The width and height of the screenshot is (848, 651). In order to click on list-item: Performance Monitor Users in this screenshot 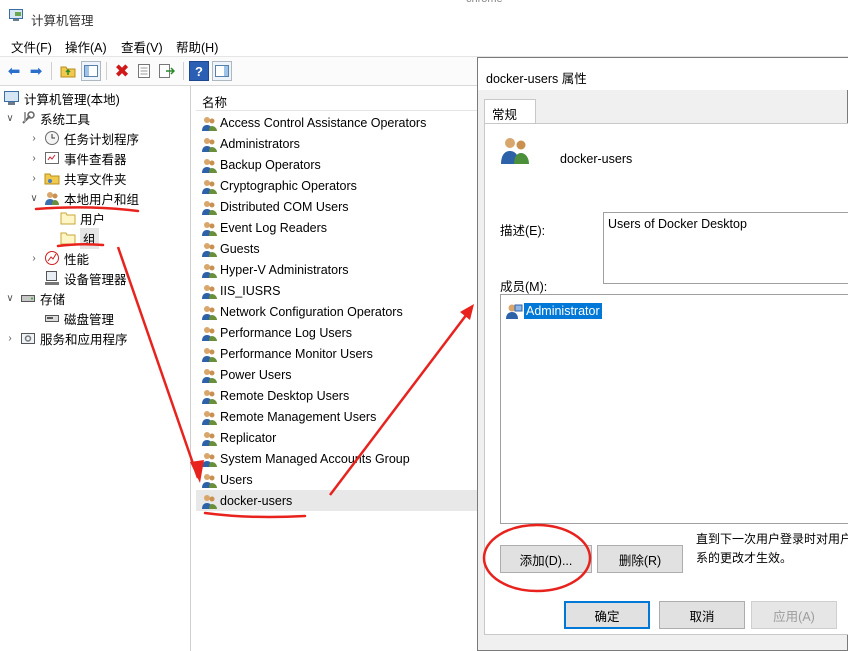, I will do `click(337, 353)`.